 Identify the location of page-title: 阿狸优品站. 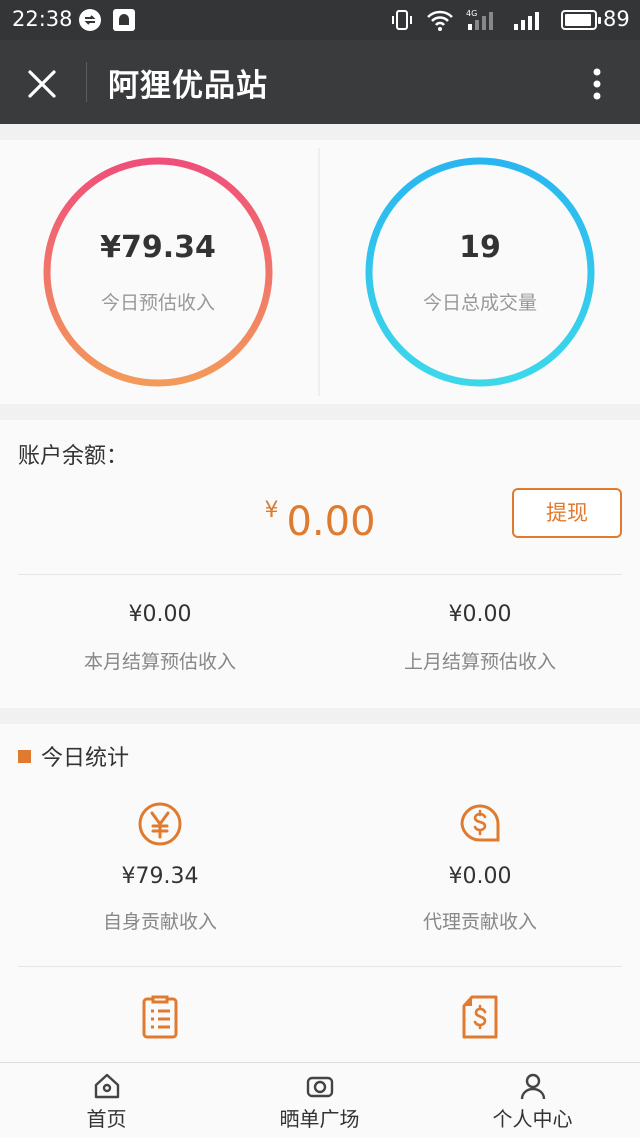
(188, 86).